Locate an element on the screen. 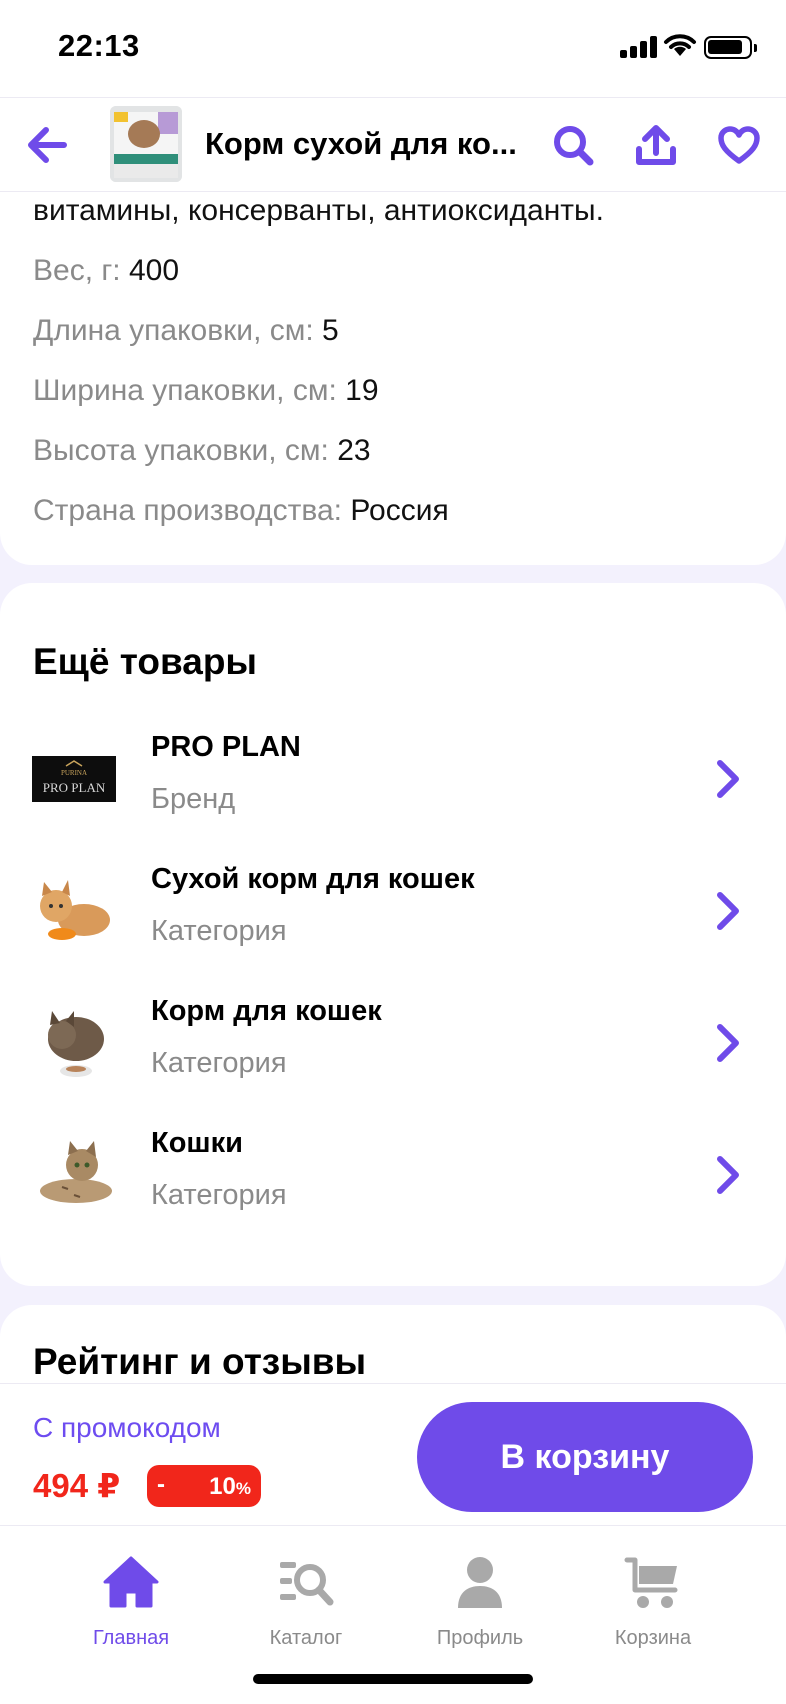 Image resolution: width=786 pixels, height=1704 pixels. tab-cart: Корзина is located at coordinates (653, 1602).